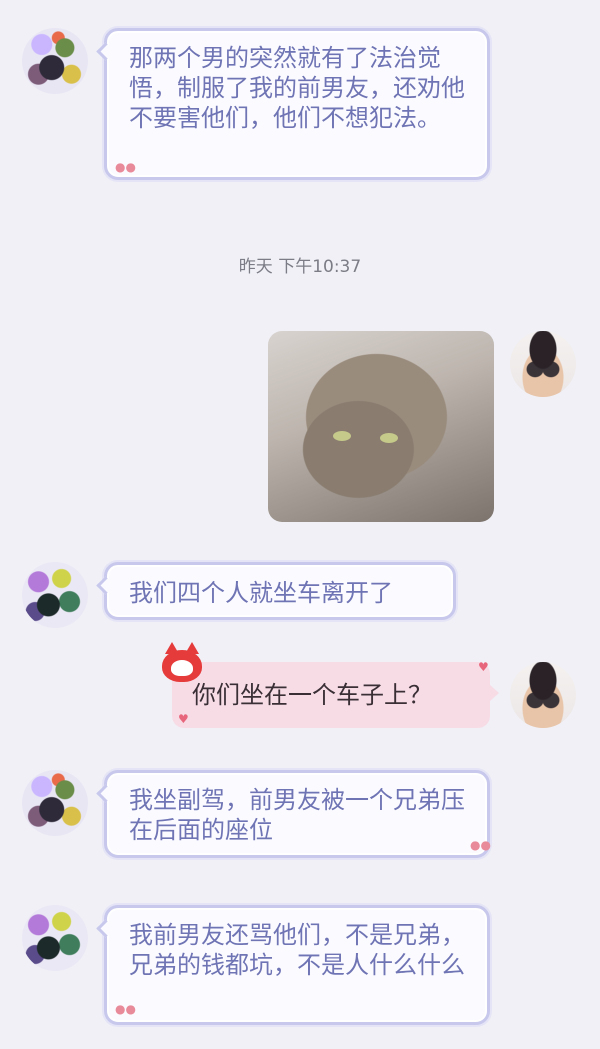 This screenshot has height=1049, width=600. I want to click on message-text: 我们四个人就坐车离开了, so click(261, 593).